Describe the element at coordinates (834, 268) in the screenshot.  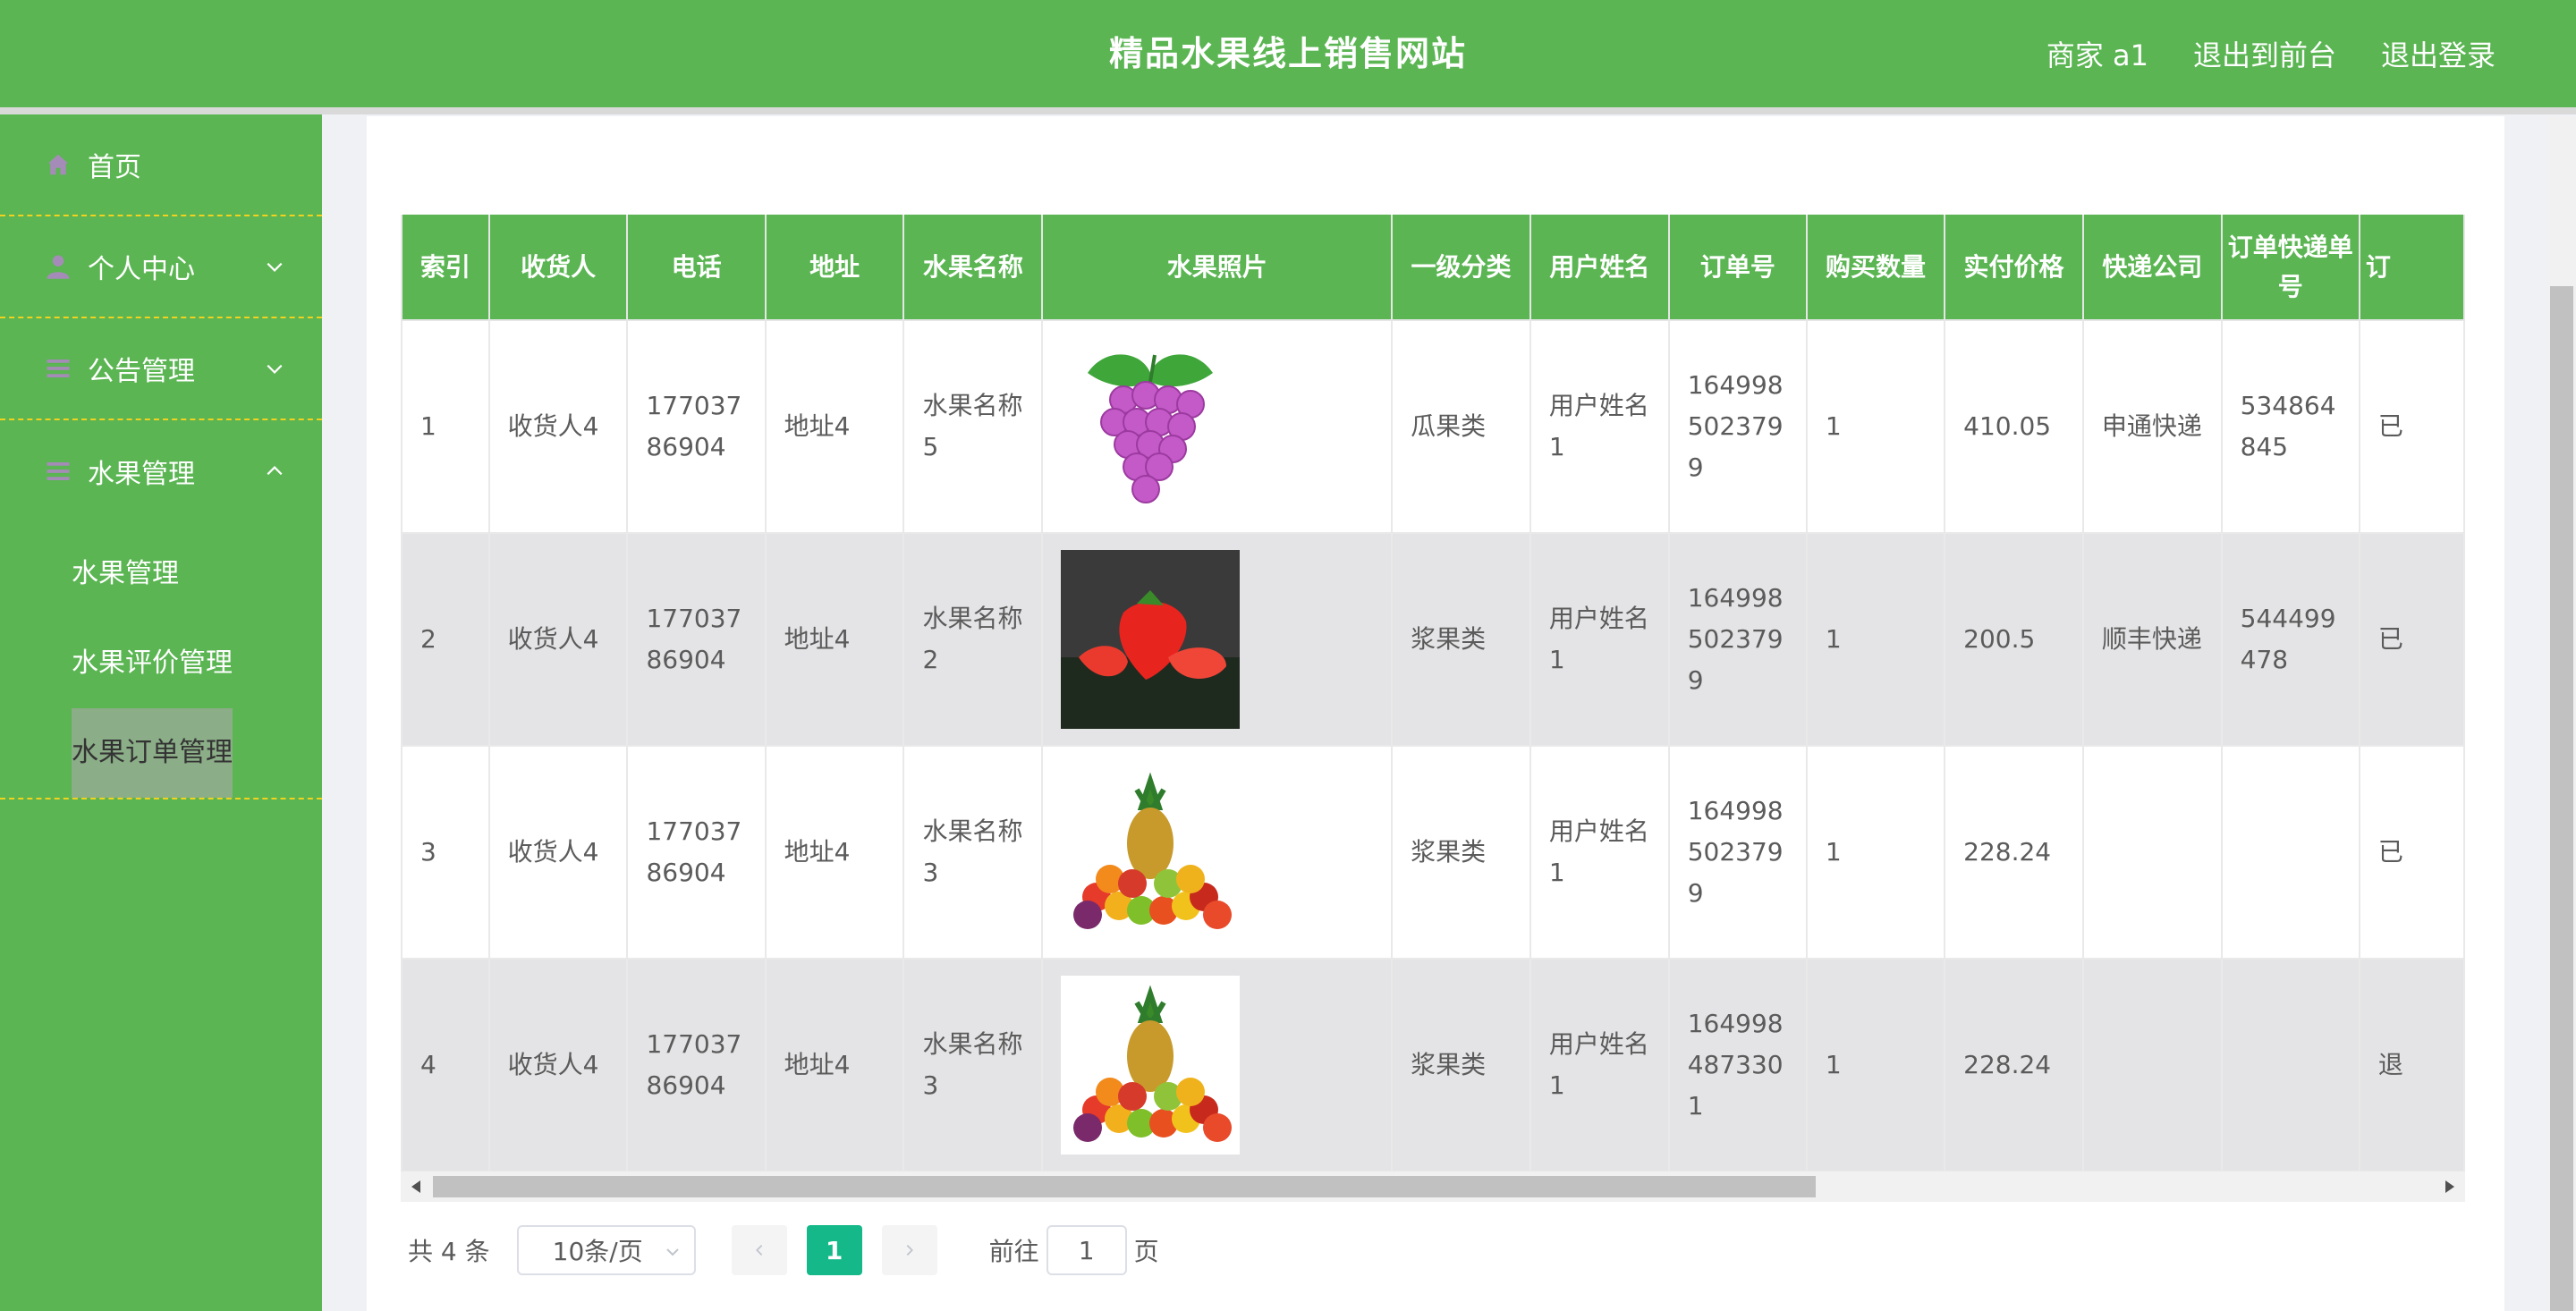
I see `col-header: 地址` at that location.